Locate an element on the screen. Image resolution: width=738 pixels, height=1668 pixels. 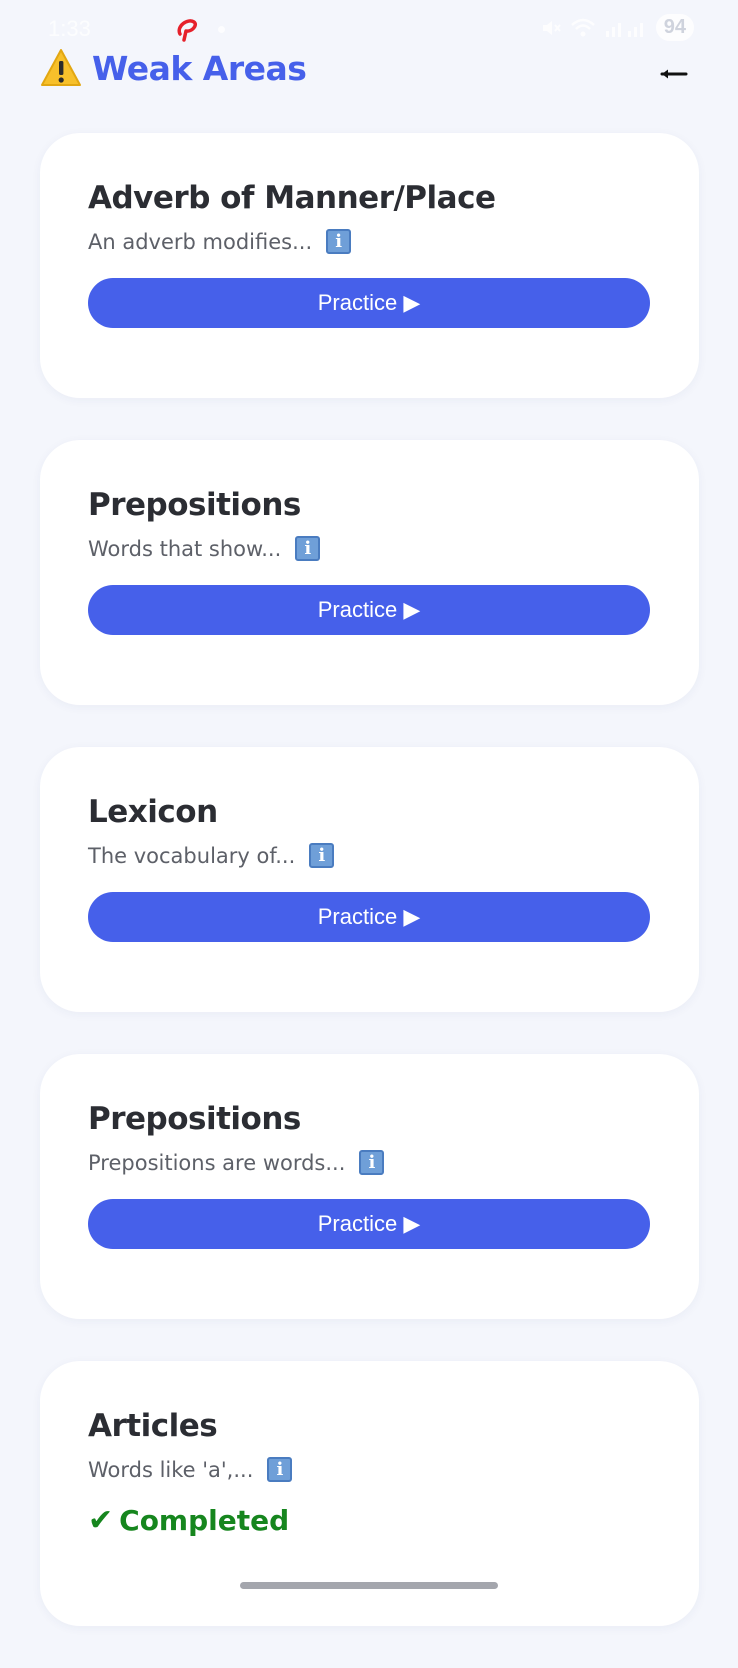
topic-description-row: An adverb modifies... i is located at coordinates (220, 241).